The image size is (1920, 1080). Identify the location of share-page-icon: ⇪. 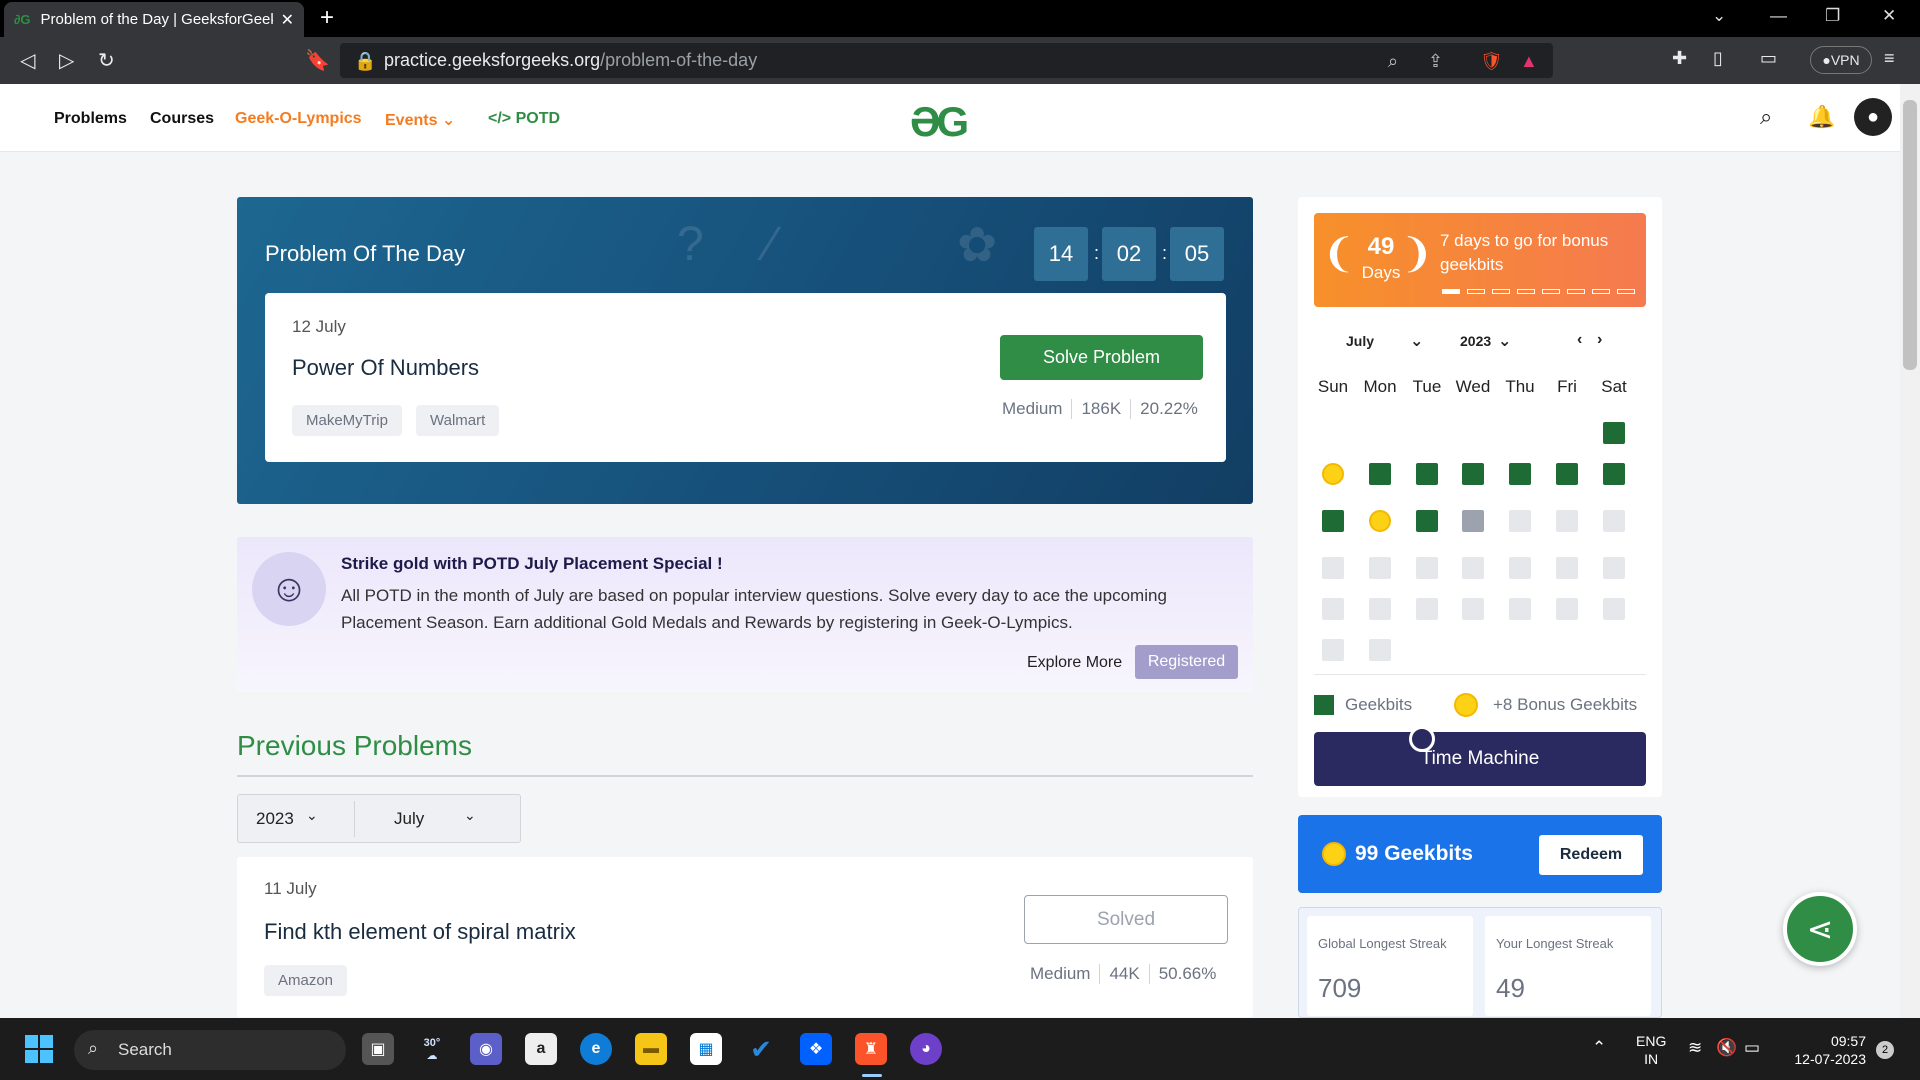
(1435, 61).